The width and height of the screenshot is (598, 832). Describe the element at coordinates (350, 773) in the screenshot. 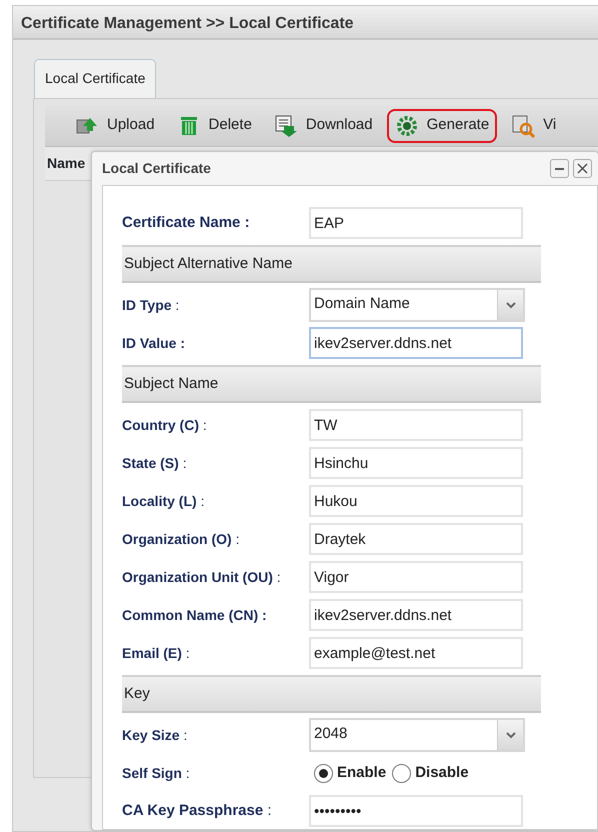

I see `radio-option: Enable` at that location.